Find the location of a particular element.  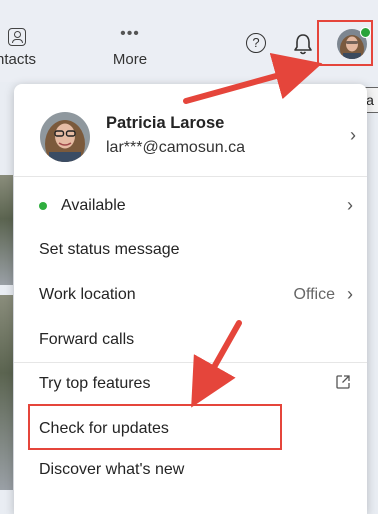

nav-more: ••• More is located at coordinates (130, 47).